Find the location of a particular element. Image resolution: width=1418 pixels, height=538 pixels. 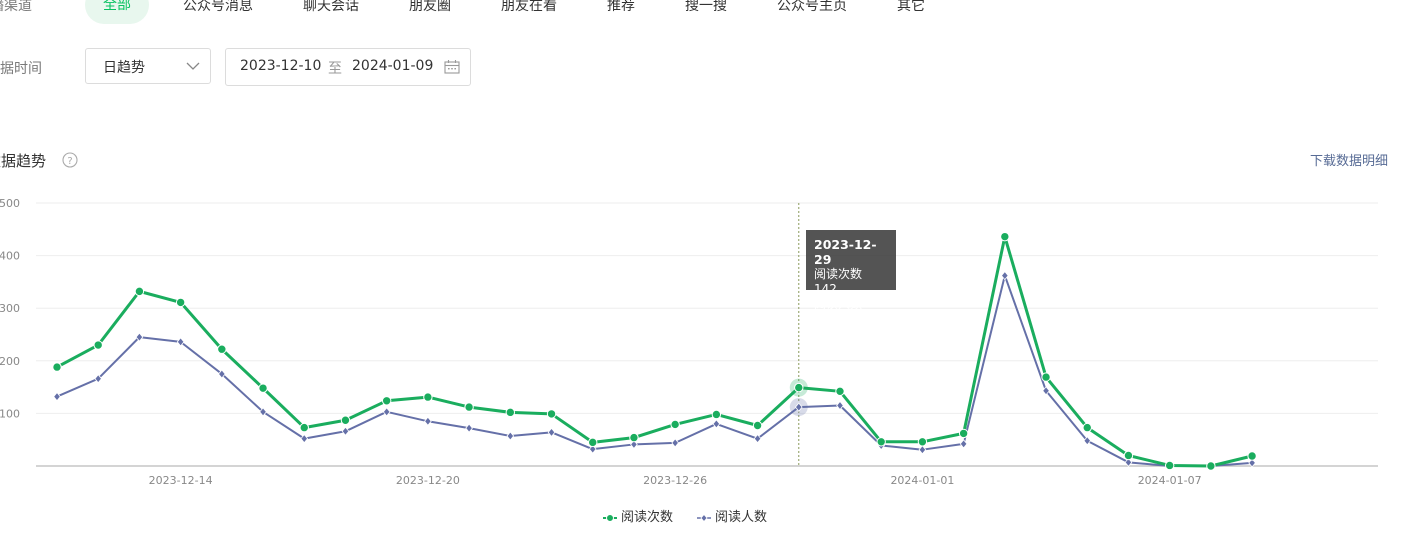

legend-marker-diamond-icon is located at coordinates (704, 518).